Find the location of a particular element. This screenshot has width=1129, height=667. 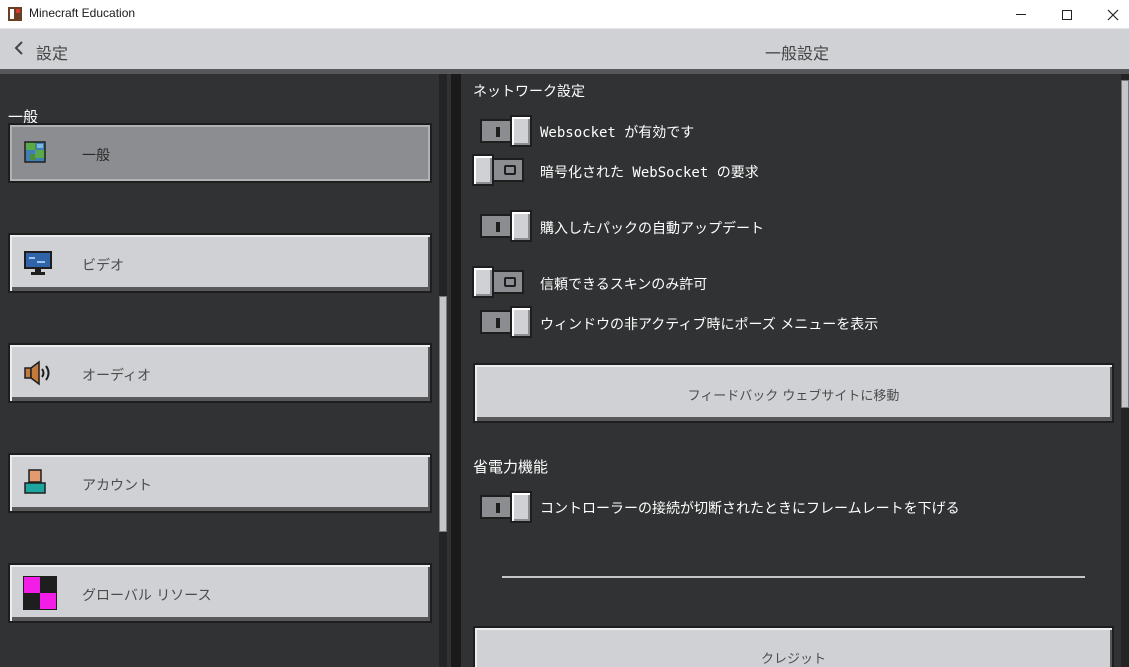

sidebar-scrollbar-thumb is located at coordinates (443, 414).